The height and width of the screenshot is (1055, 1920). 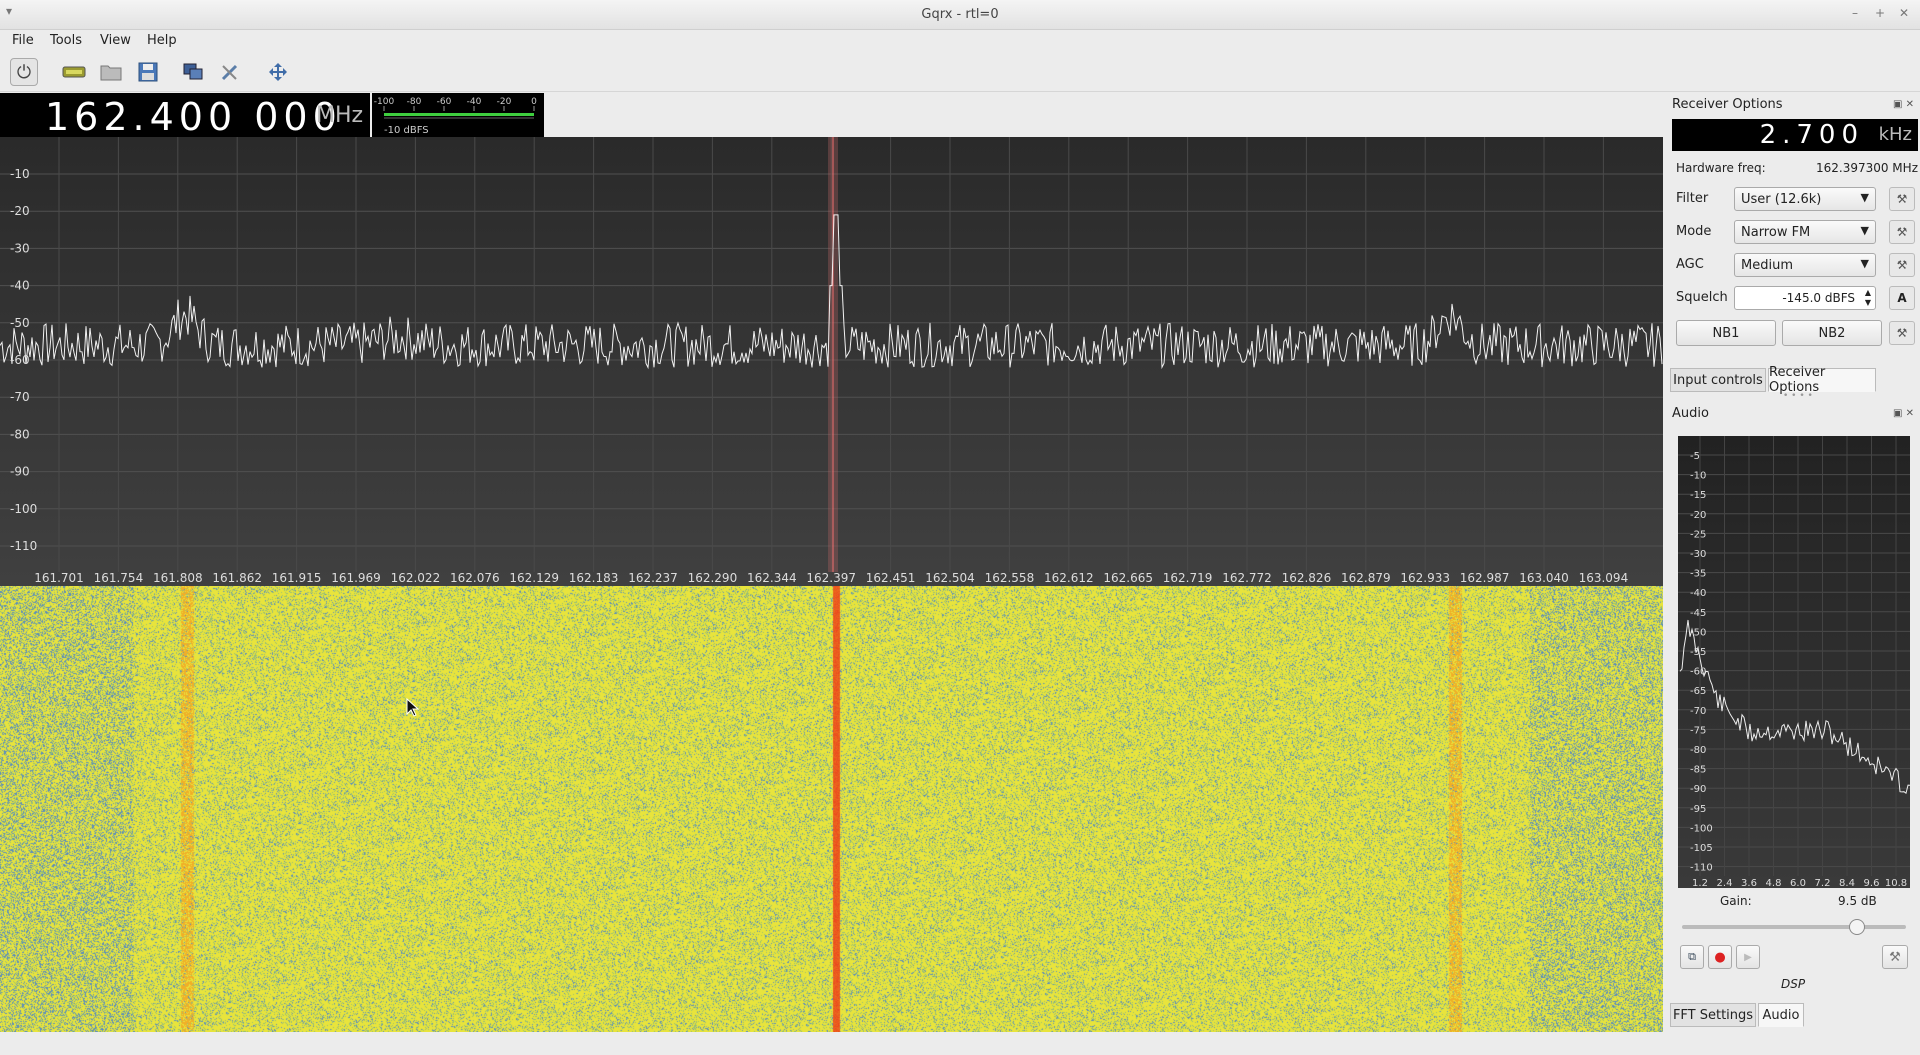 What do you see at coordinates (297, 578) in the screenshot?
I see `x-tick-label: 161.915` at bounding box center [297, 578].